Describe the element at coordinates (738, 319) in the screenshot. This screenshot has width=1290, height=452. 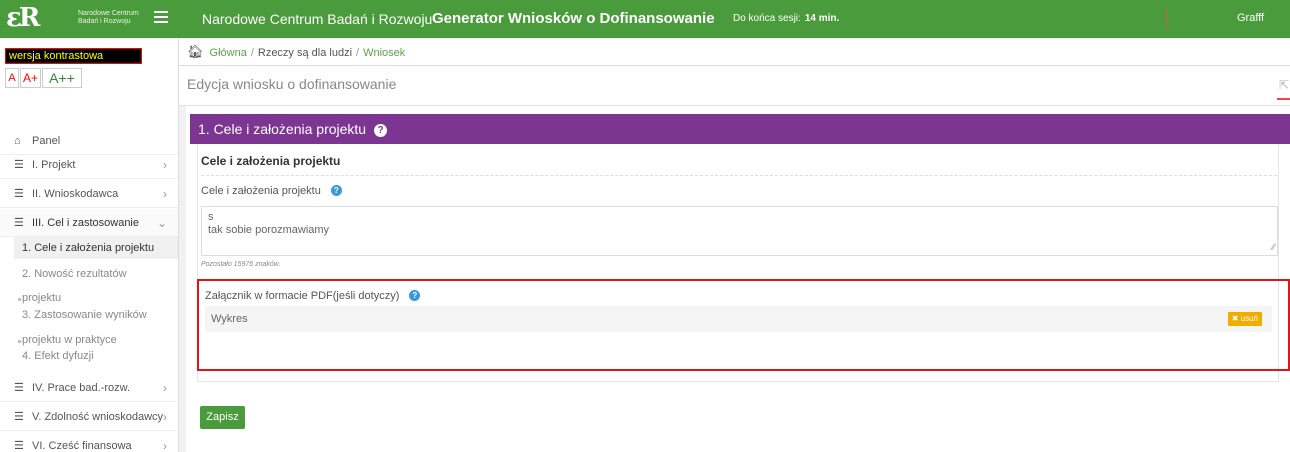
I see `attachment-file-row: Wykres ✖ usuń` at that location.